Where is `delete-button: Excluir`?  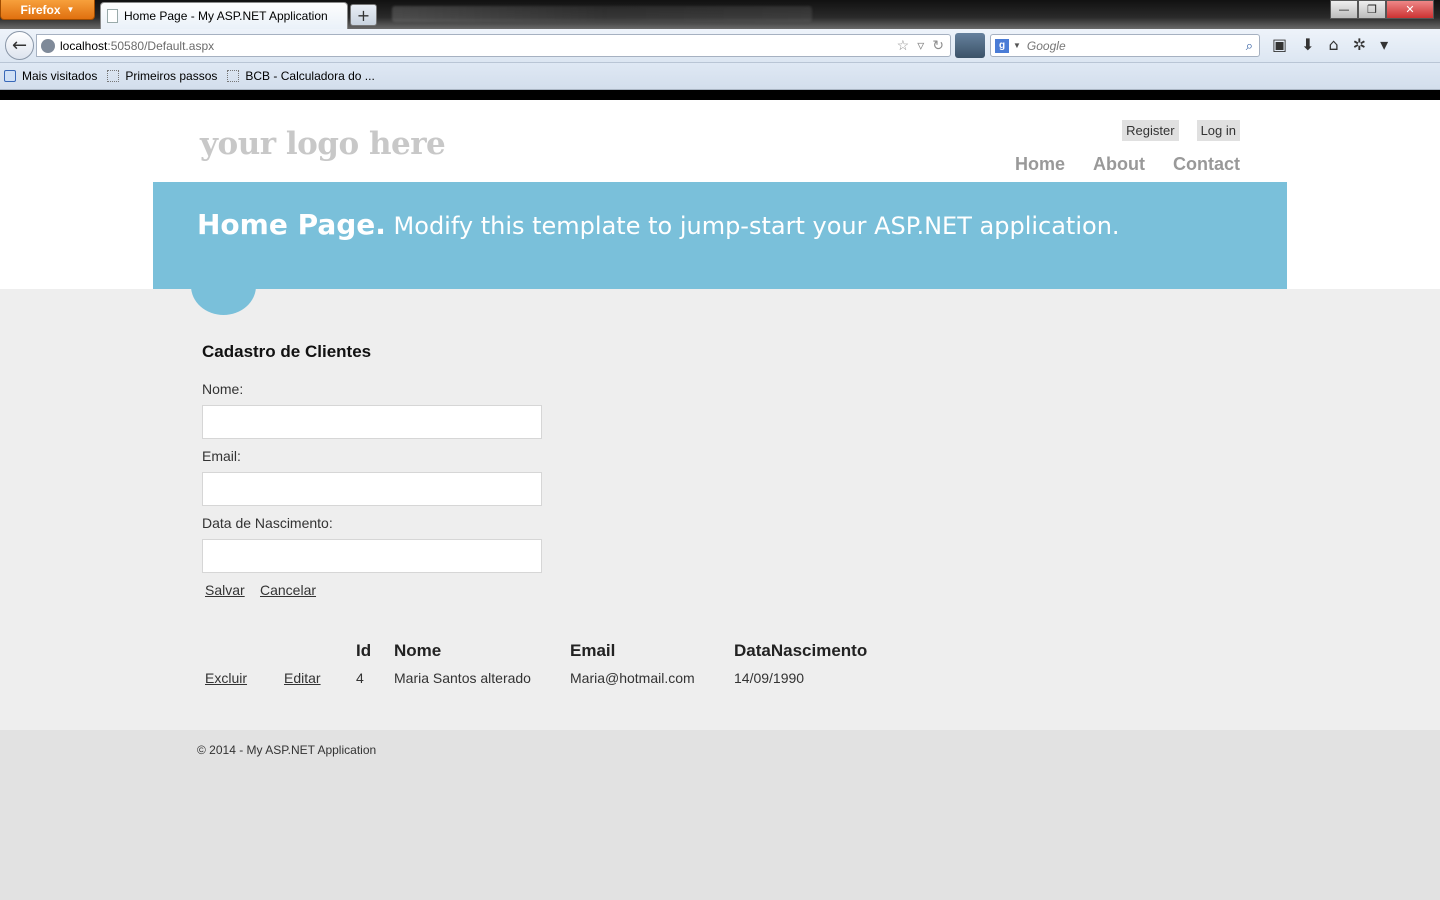 delete-button: Excluir is located at coordinates (226, 678).